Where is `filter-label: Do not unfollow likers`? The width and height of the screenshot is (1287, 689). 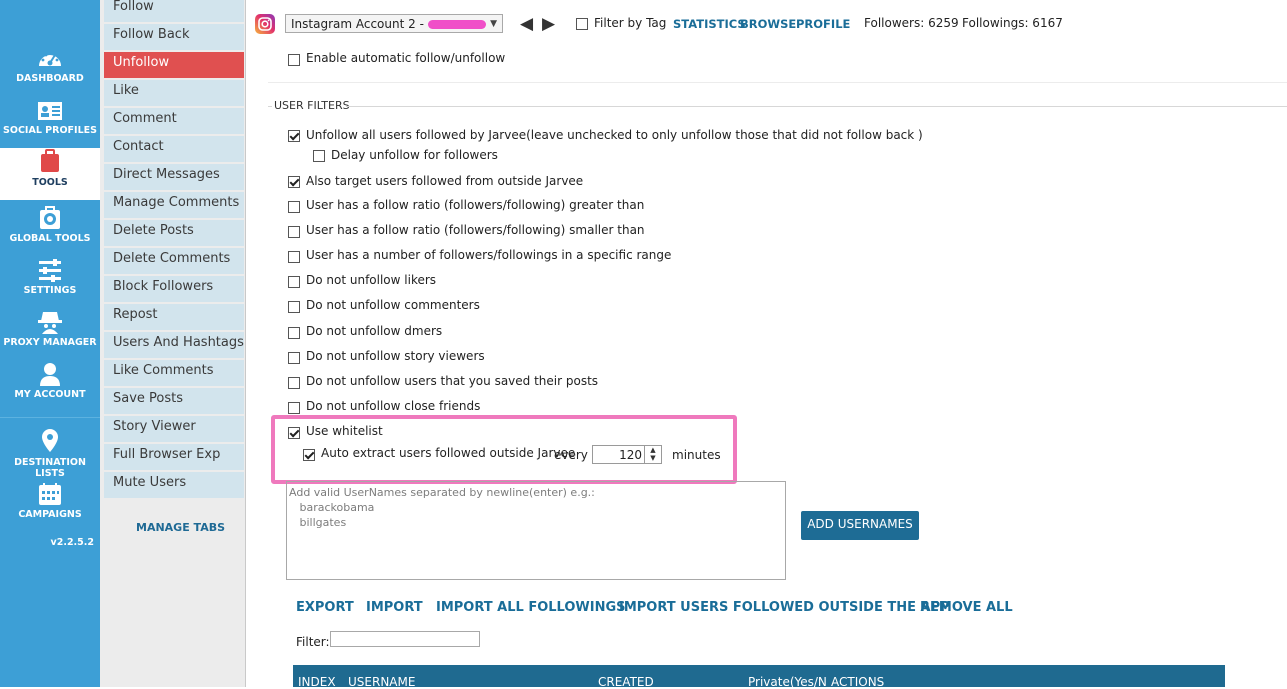 filter-label: Do not unfollow likers is located at coordinates (371, 280).